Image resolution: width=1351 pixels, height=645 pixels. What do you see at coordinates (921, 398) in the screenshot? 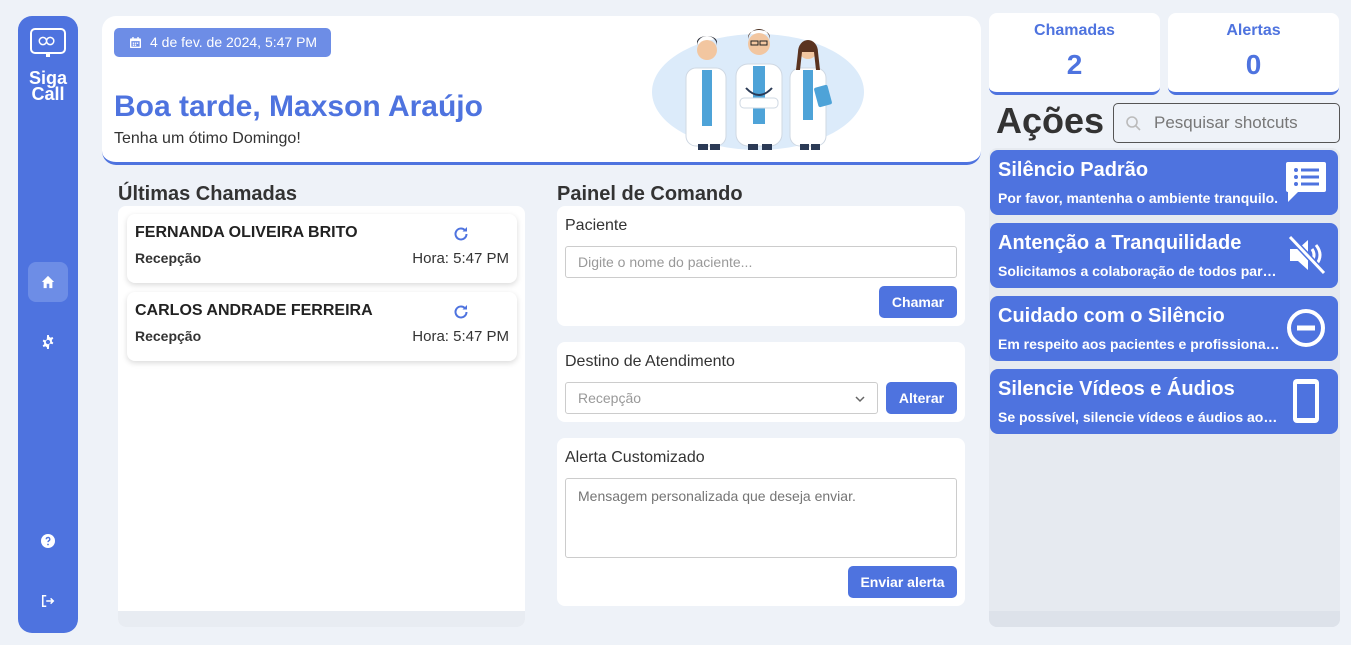
I see `change-destination-button: Alterar` at bounding box center [921, 398].